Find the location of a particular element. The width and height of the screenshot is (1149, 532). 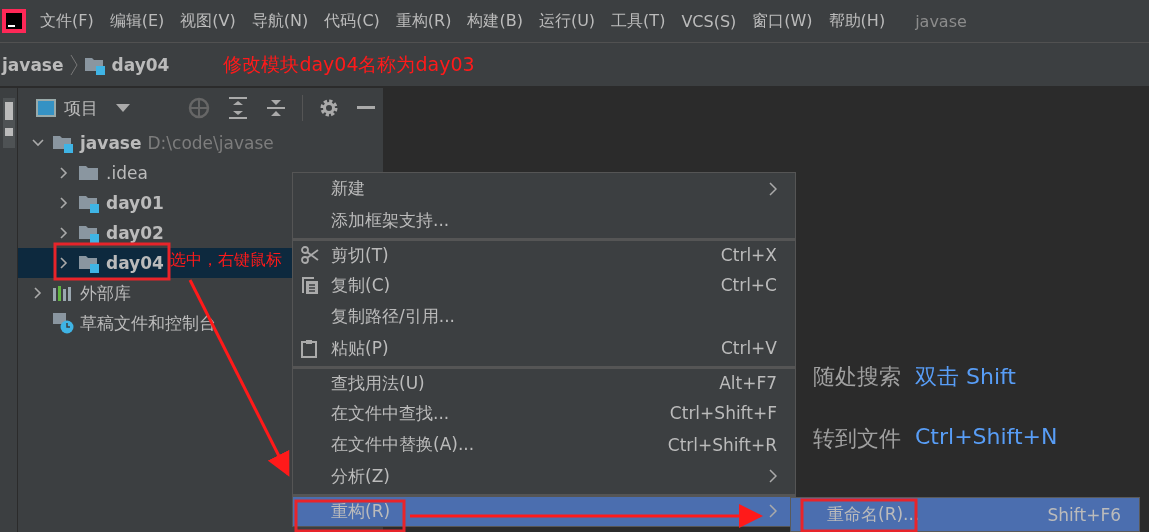

tree-row: javase D:\code\javase is located at coordinates (200, 143).